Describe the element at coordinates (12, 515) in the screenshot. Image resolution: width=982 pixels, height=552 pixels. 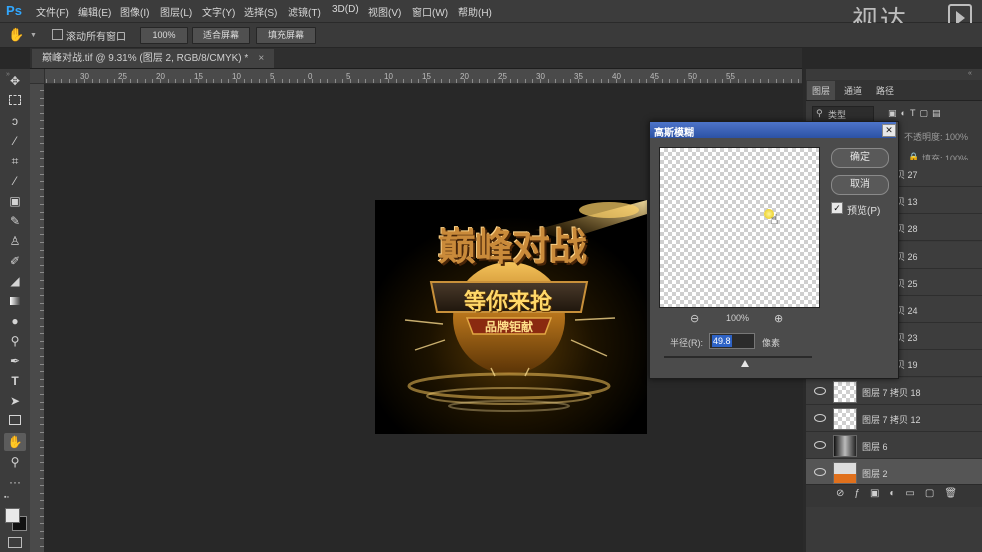
I see `foreground-color-swatch` at that location.